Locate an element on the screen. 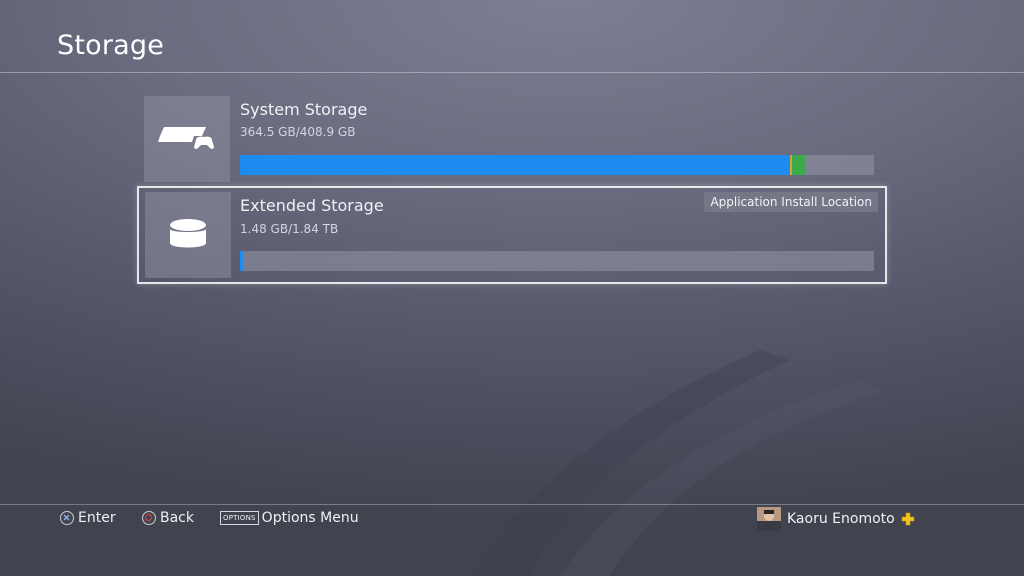  storage-usage: 364.5 GB/408.9 GB is located at coordinates (298, 132).